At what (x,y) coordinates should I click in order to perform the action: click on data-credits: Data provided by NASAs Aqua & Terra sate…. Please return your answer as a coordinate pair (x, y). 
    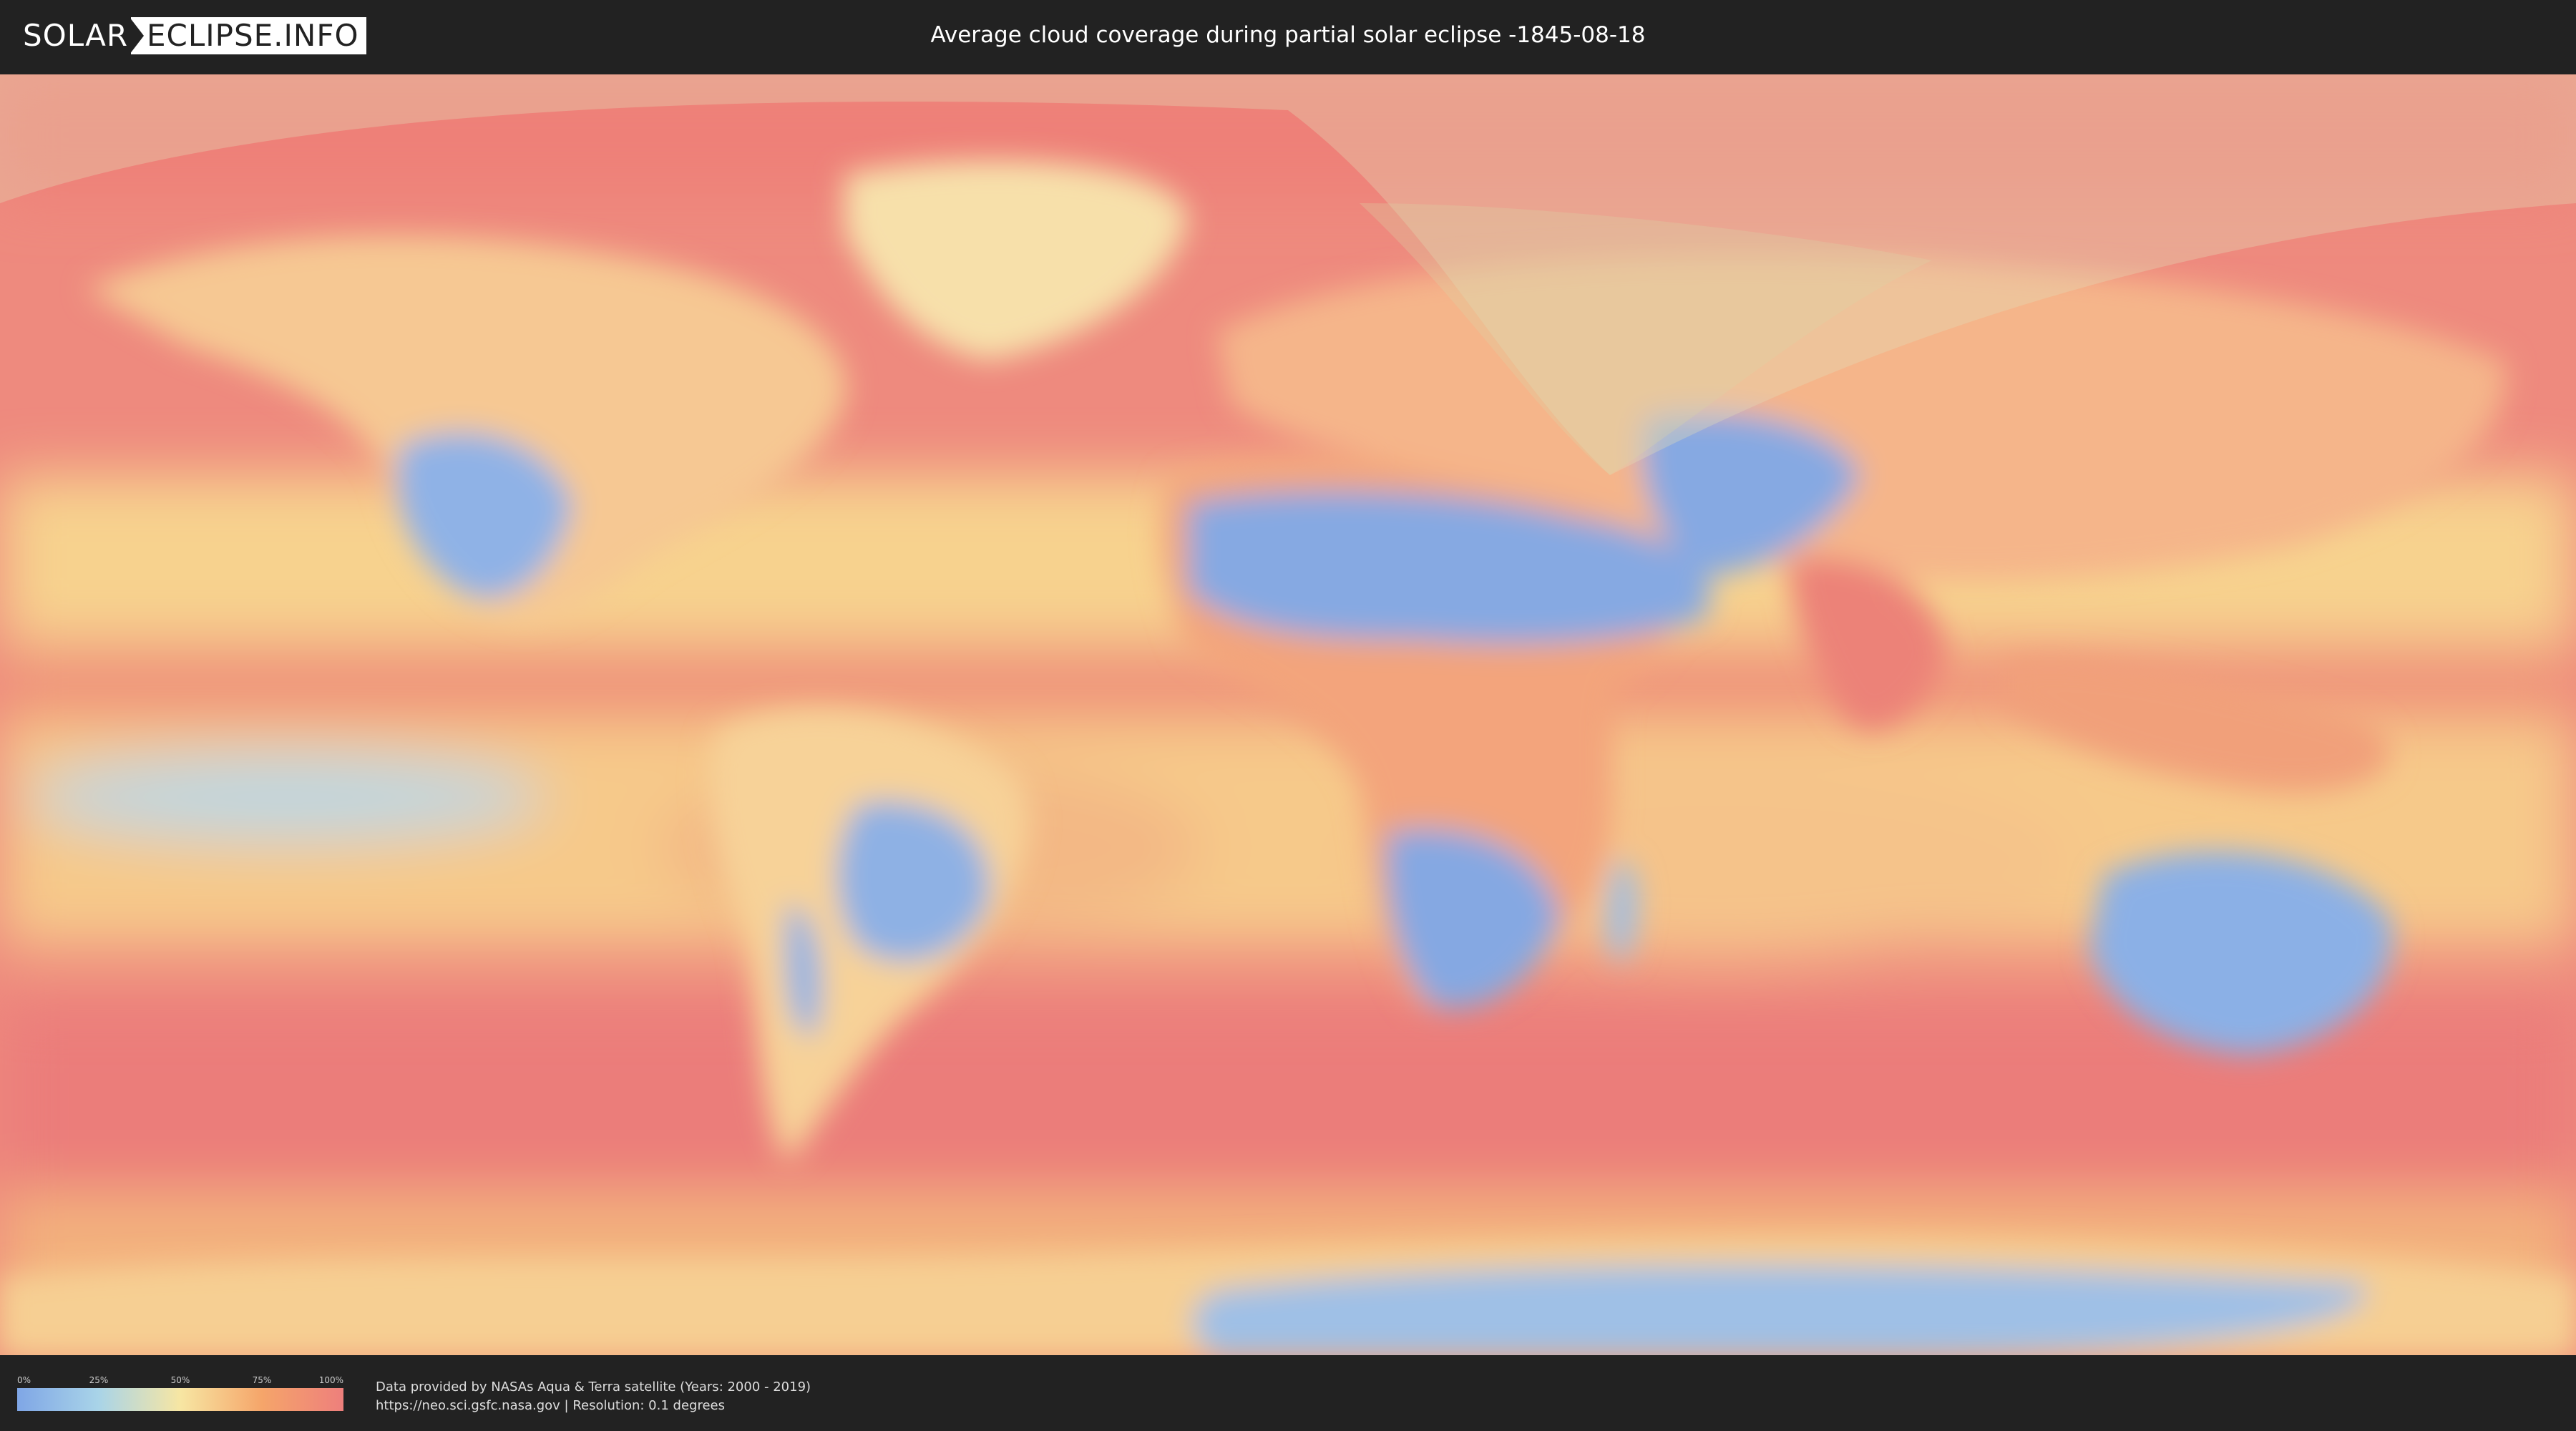
    Looking at the image, I should click on (593, 1396).